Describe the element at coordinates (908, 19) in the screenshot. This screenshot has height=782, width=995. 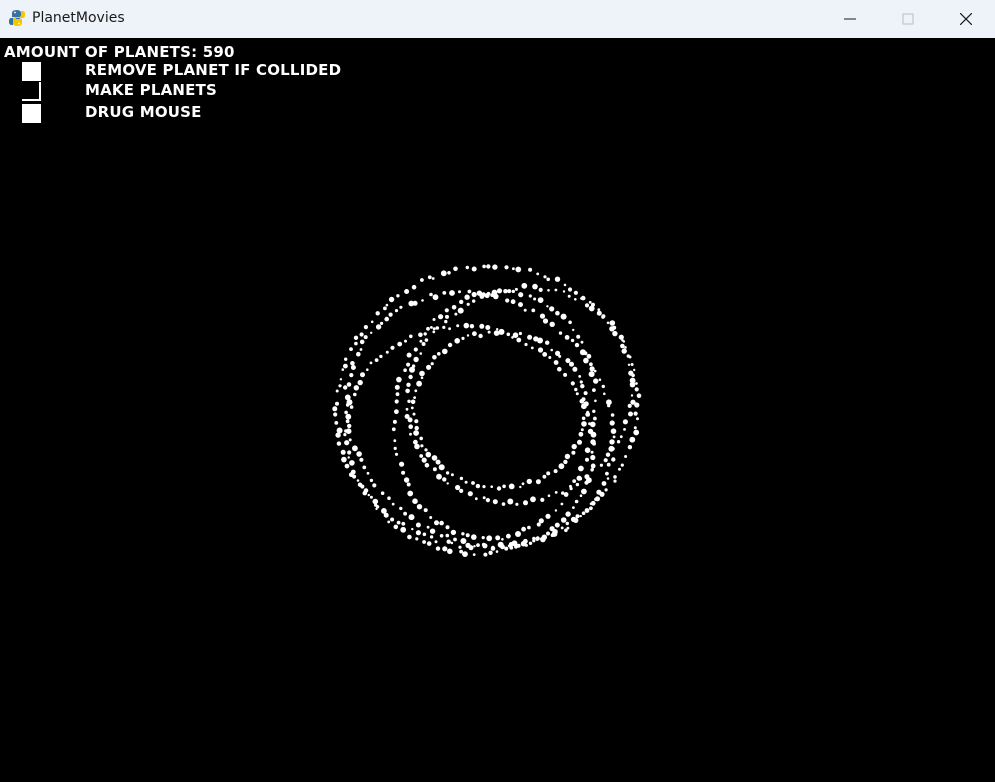
I see `maximize-button` at that location.